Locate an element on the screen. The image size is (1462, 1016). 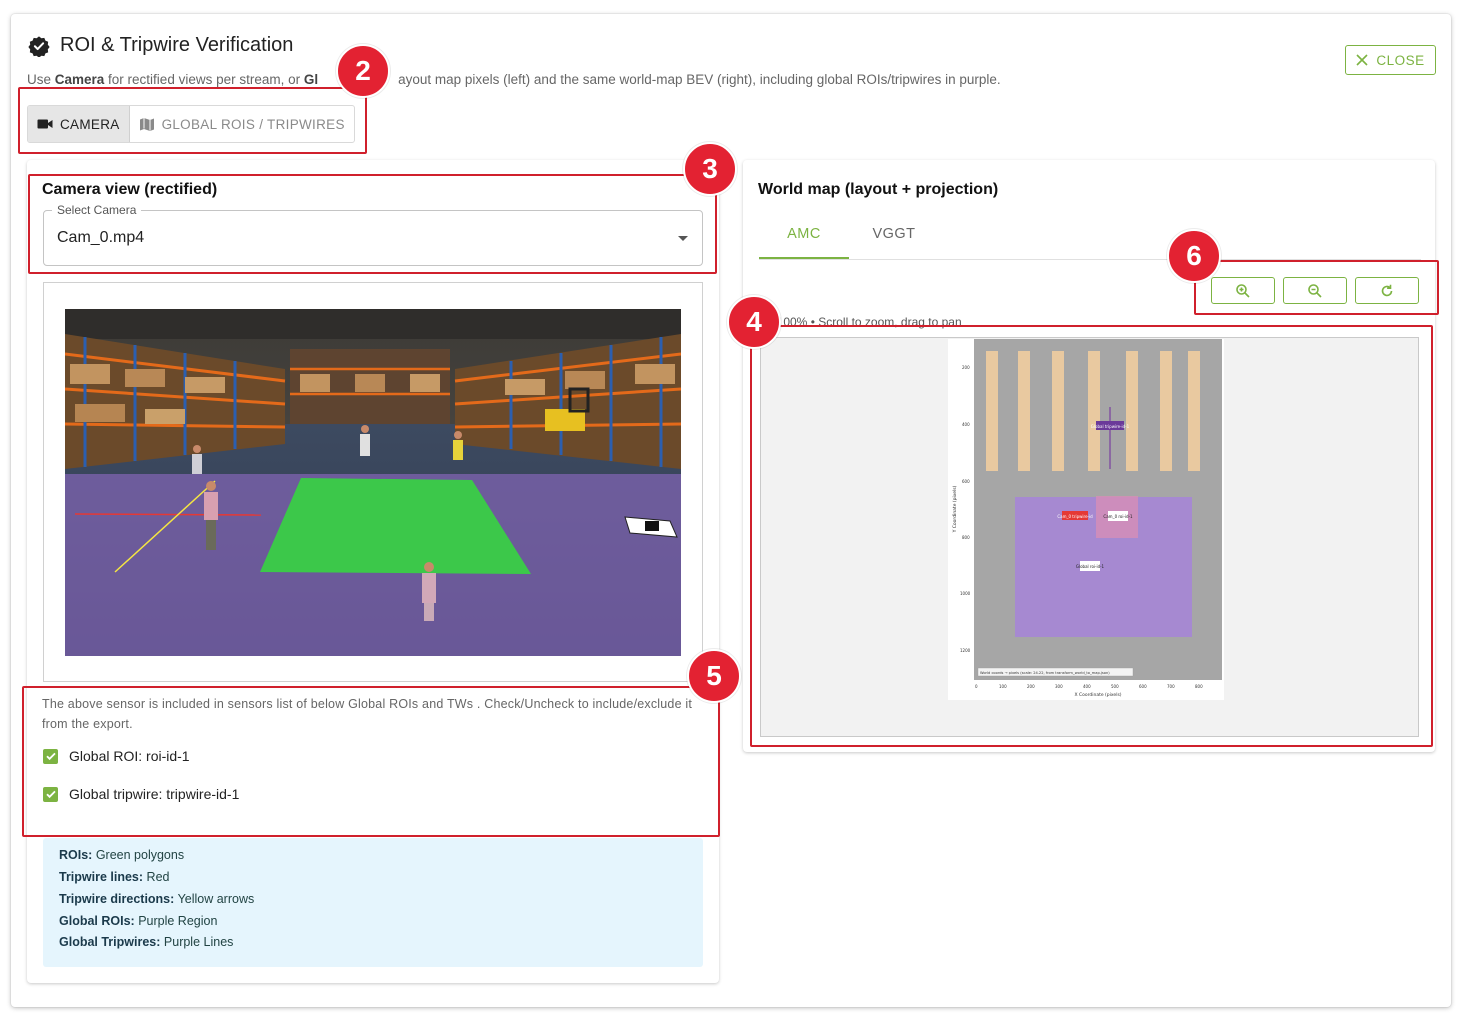
verified-badge-icon is located at coordinates (39, 46).